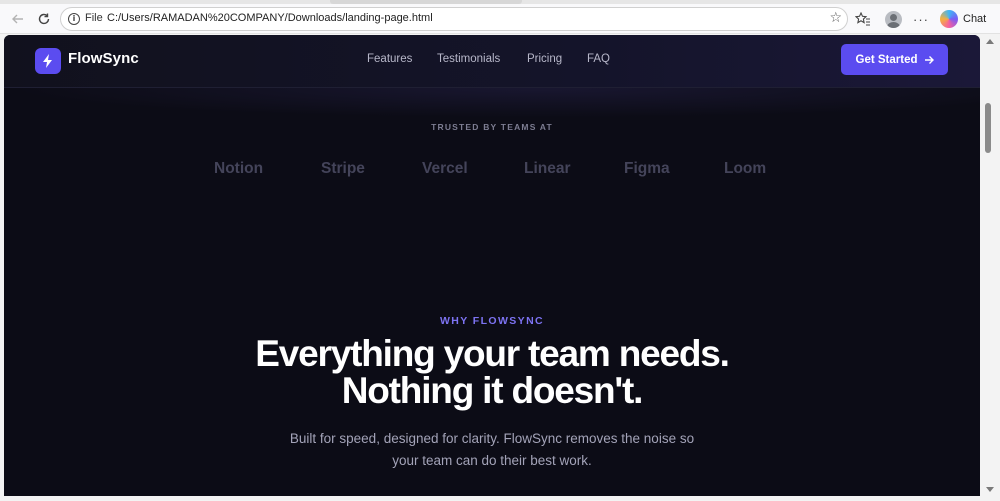  What do you see at coordinates (647, 168) in the screenshot?
I see `brand-logo-figma: Figma` at bounding box center [647, 168].